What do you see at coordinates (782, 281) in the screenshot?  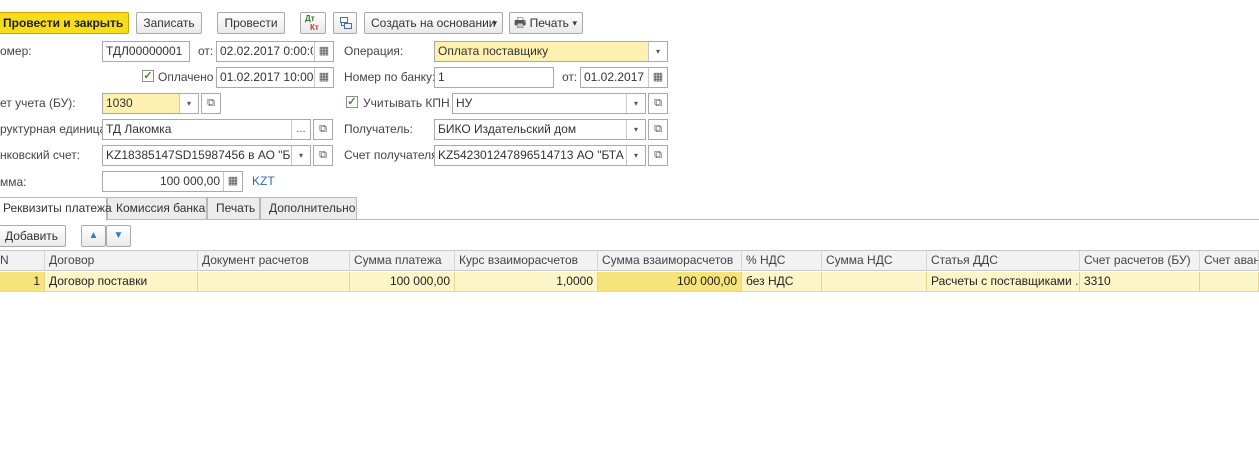 I see `table-cell: без НДС` at bounding box center [782, 281].